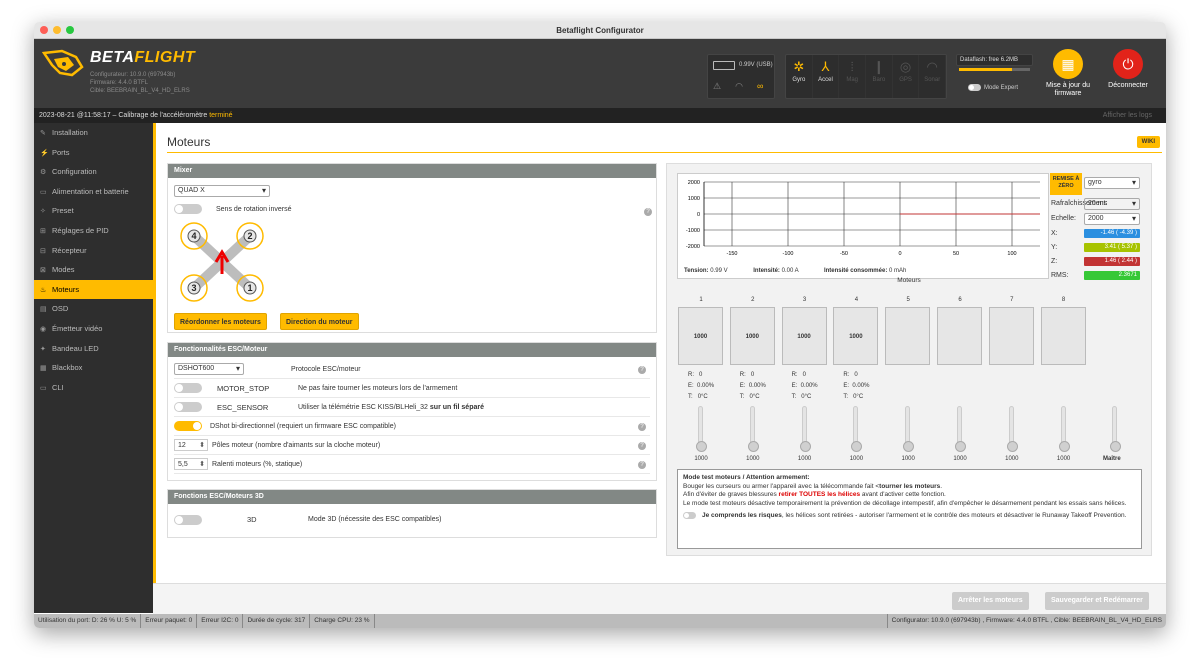 This screenshot has height=671, width=1200. Describe the element at coordinates (689, 516) in the screenshot. I see `confirm-risks-toggle` at that location.